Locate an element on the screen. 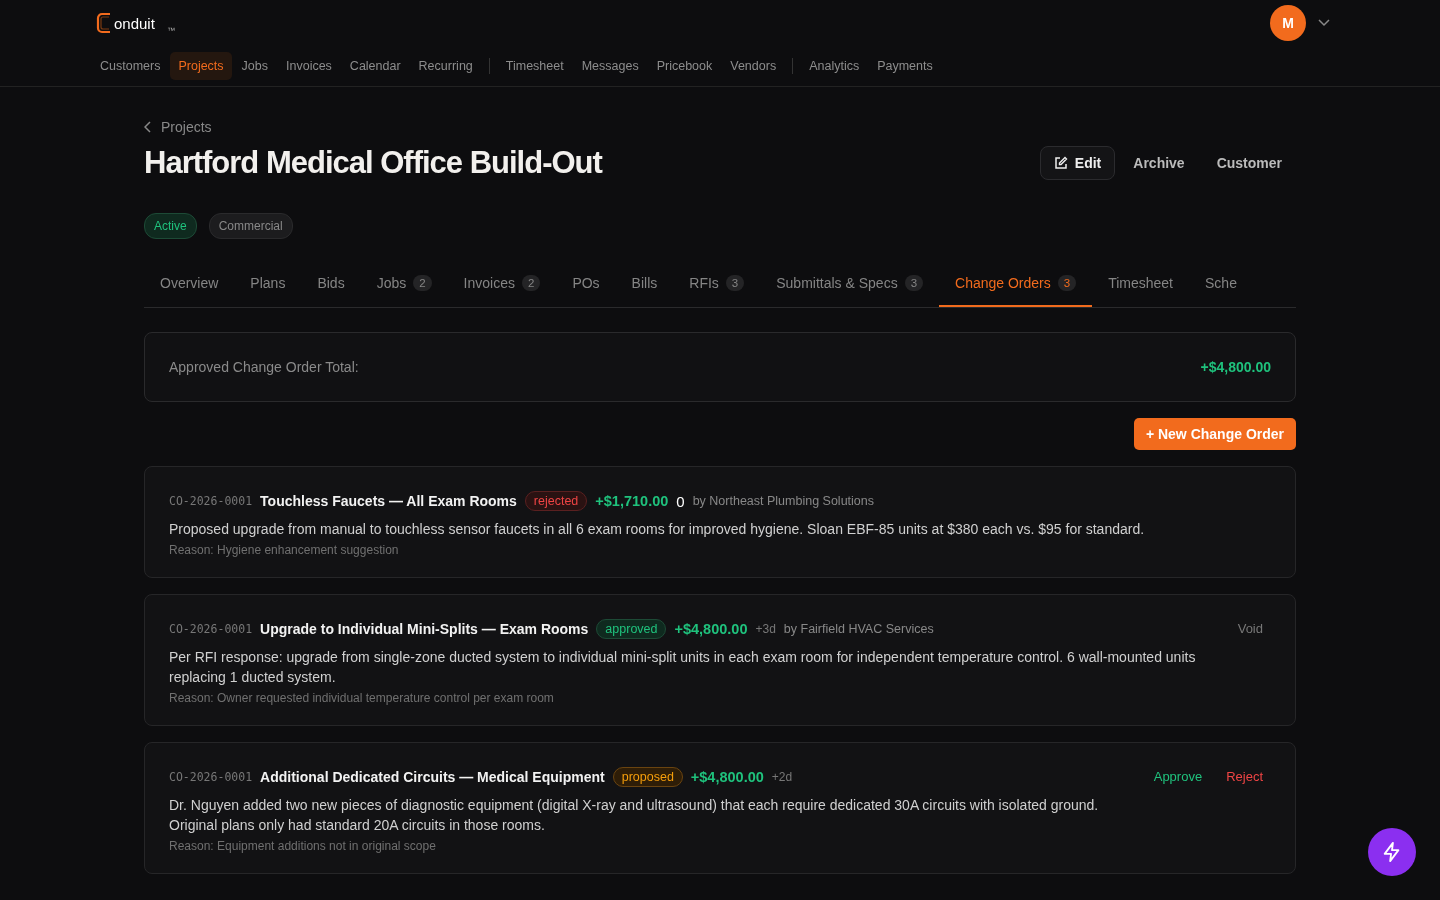 The width and height of the screenshot is (1440, 900). tab: Sche is located at coordinates (1221, 284).